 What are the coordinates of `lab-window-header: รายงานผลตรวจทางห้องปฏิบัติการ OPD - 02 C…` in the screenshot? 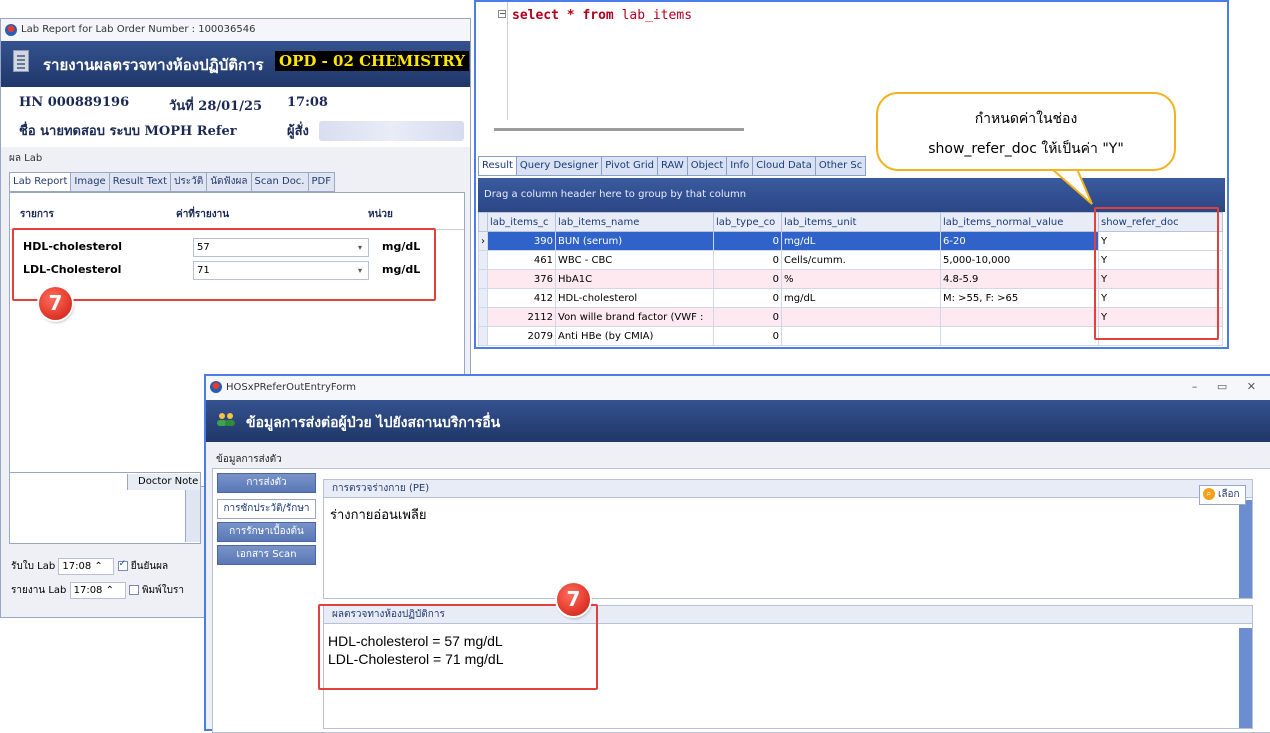 It's located at (235, 64).